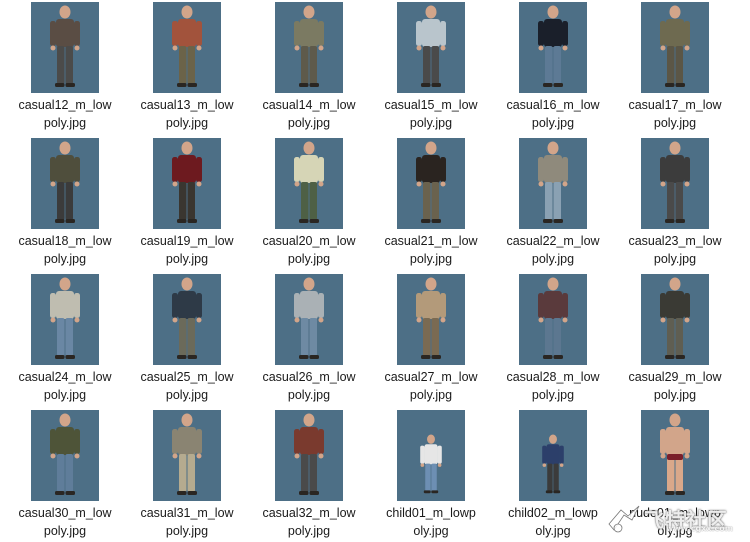 The image size is (750, 542). I want to click on file-item: child02_m_lowp oly.jpg, so click(553, 475).